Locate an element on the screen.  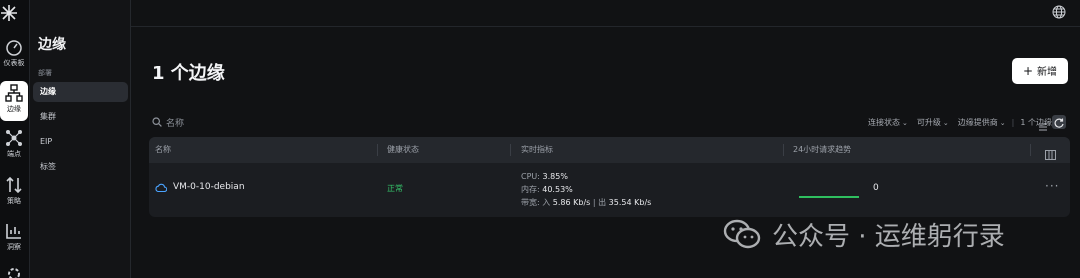
watermark: 公众号 · 运维躬行录 is located at coordinates (863, 234).